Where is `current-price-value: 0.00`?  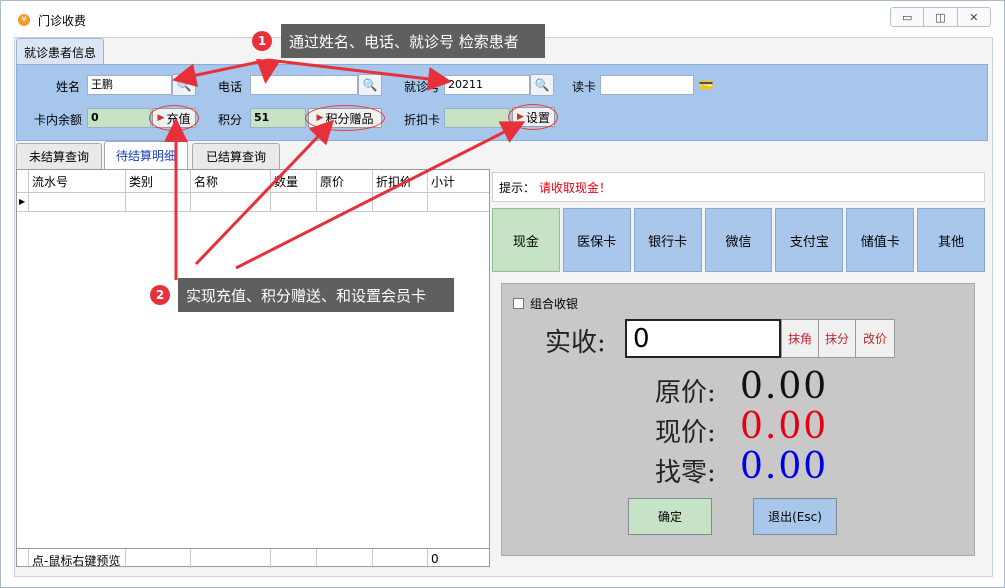
current-price-value: 0.00 is located at coordinates (784, 426).